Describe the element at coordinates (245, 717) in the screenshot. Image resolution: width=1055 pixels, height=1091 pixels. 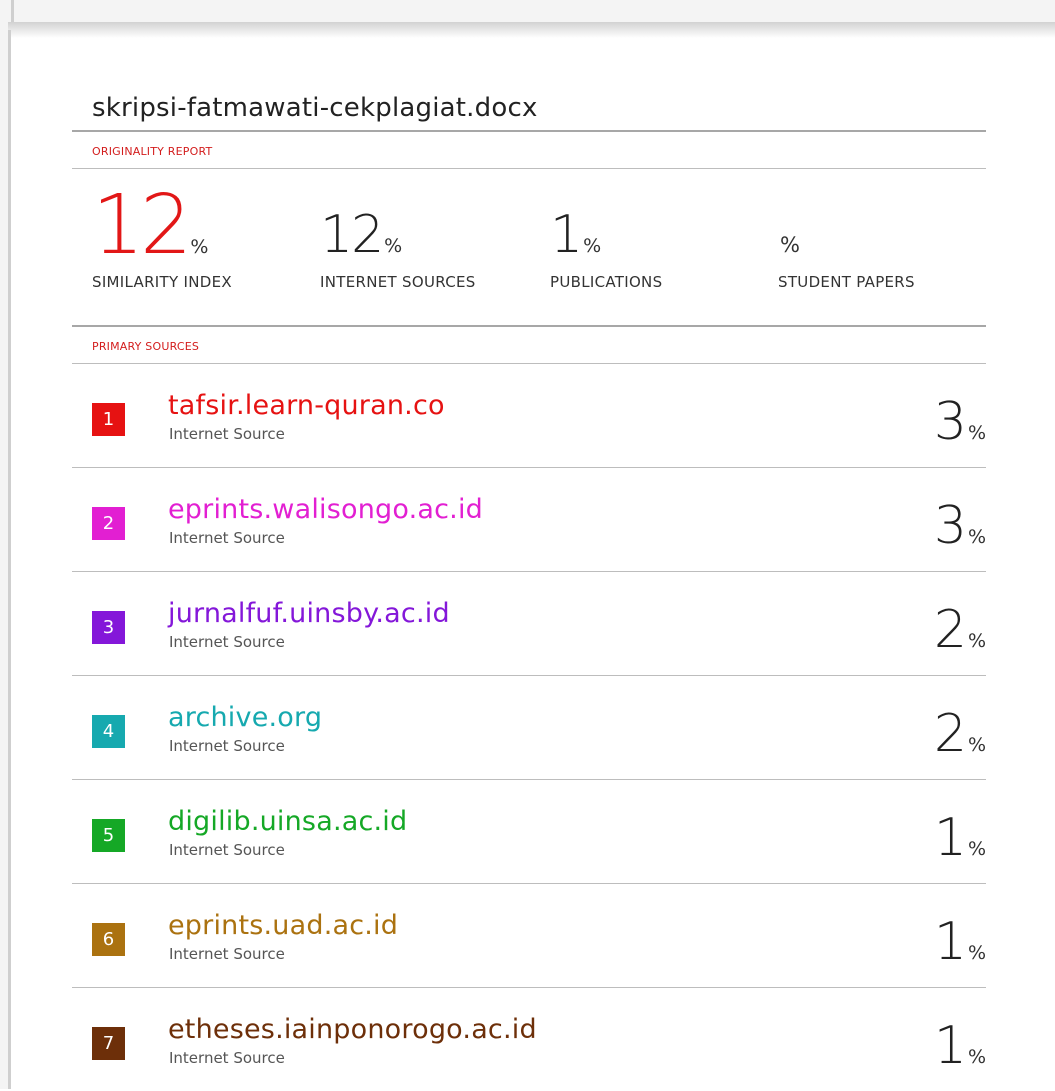
I see `source-name-4: archive.org` at that location.